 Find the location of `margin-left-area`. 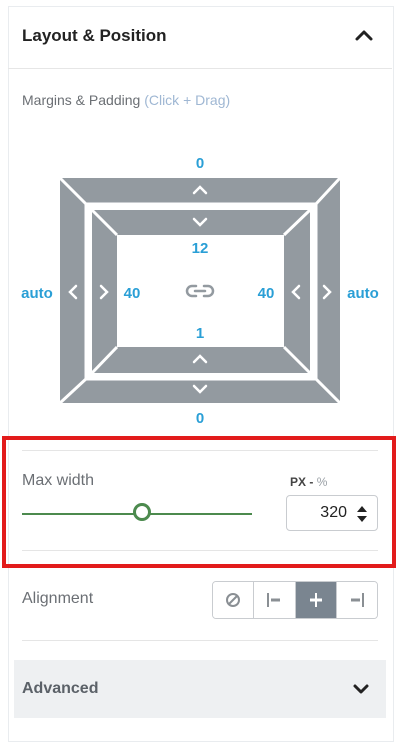

margin-left-area is located at coordinates (73, 290).